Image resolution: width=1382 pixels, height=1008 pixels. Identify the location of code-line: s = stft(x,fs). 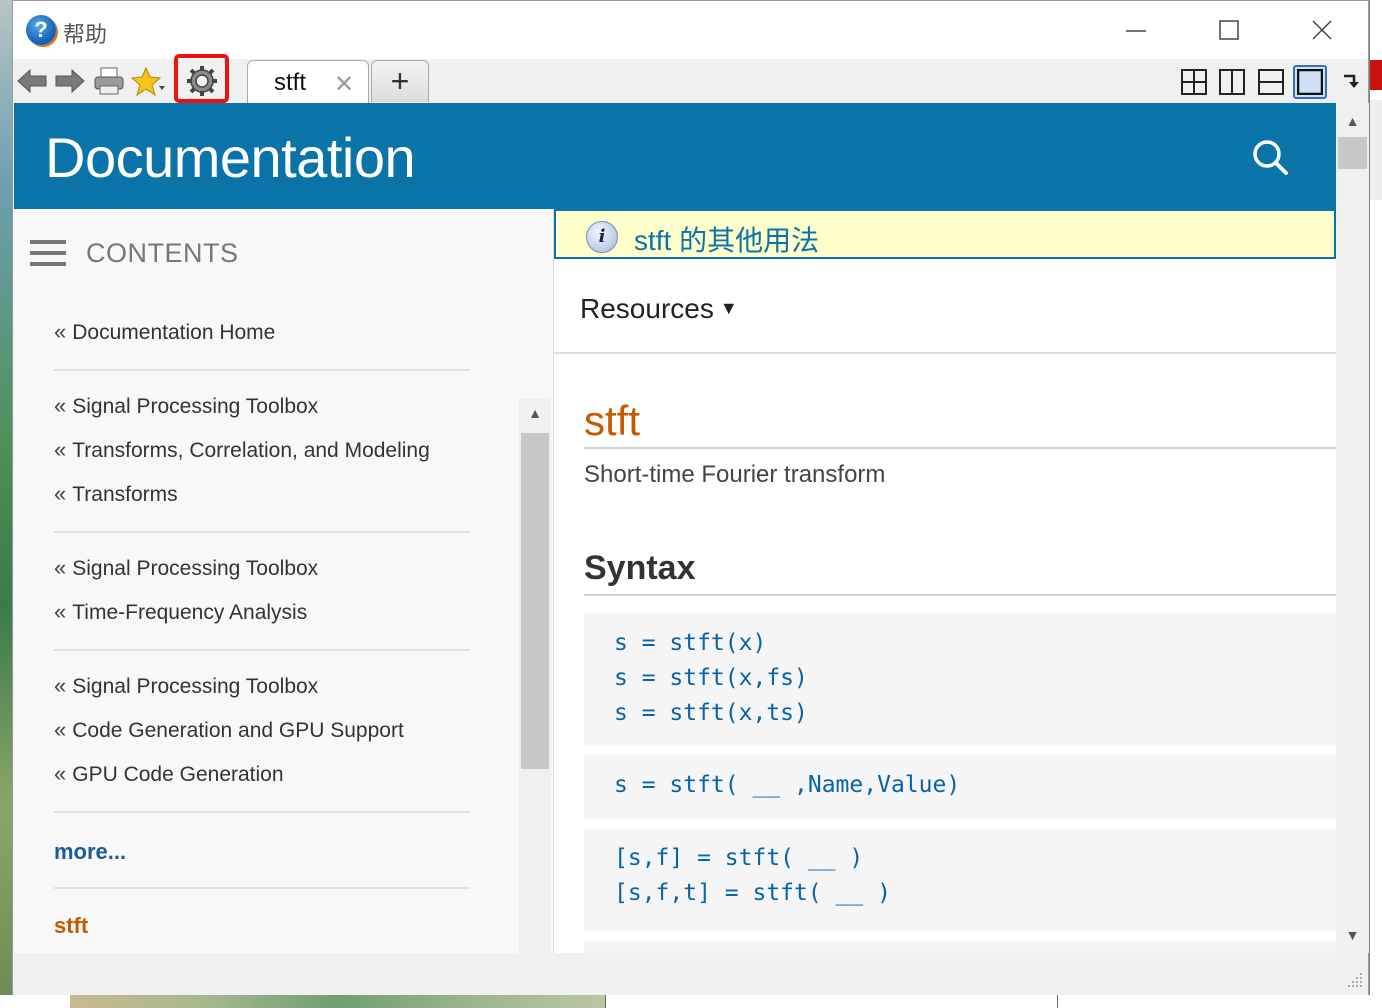
(711, 678).